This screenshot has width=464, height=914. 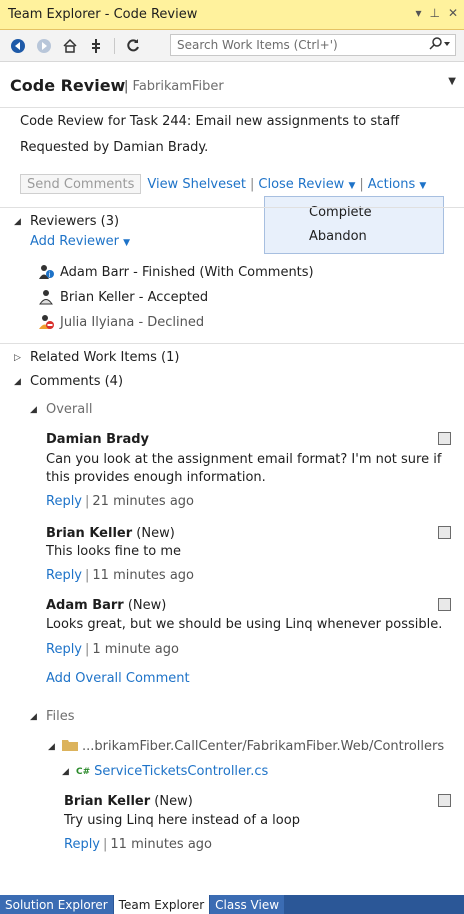 What do you see at coordinates (17, 357) in the screenshot?
I see `collapsed-triangle-icon: ▷` at bounding box center [17, 357].